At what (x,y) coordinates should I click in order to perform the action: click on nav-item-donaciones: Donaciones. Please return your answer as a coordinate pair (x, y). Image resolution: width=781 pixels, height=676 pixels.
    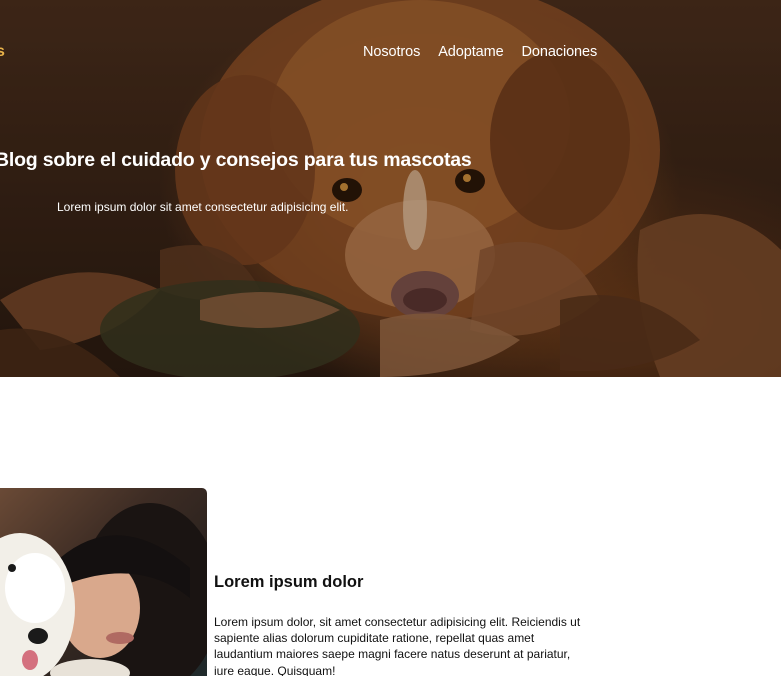
    Looking at the image, I should click on (560, 52).